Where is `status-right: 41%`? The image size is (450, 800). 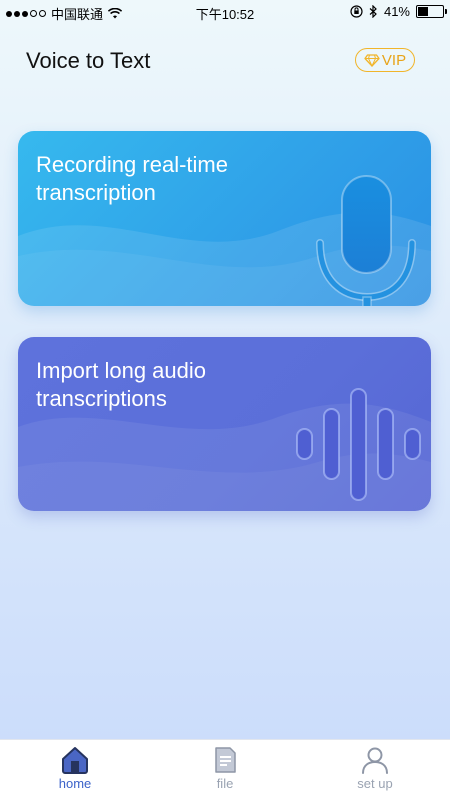
status-right: 41% is located at coordinates (398, 11).